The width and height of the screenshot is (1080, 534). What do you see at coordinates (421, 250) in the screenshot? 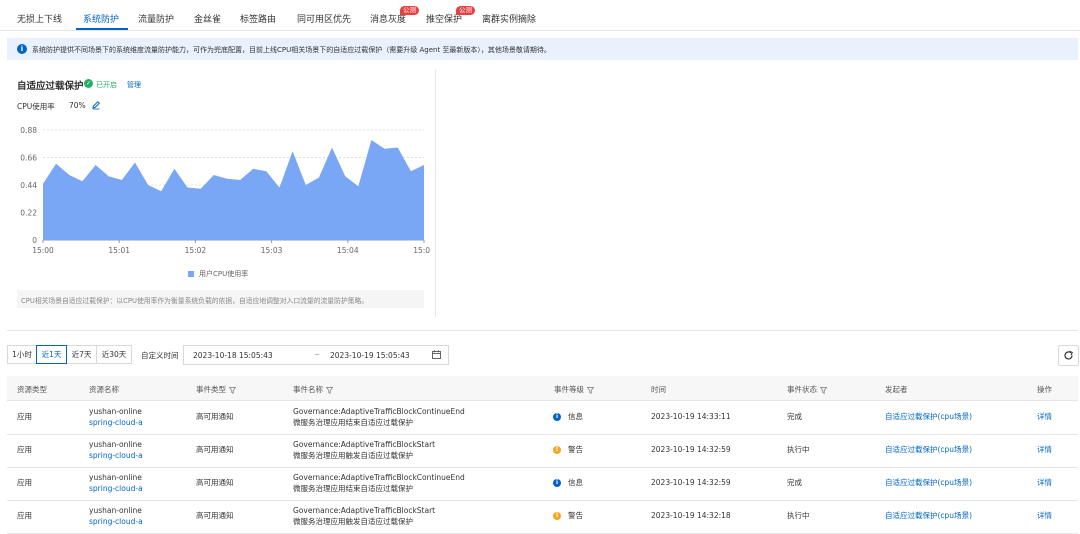
I see `x-tick-label: 15:05` at bounding box center [421, 250].